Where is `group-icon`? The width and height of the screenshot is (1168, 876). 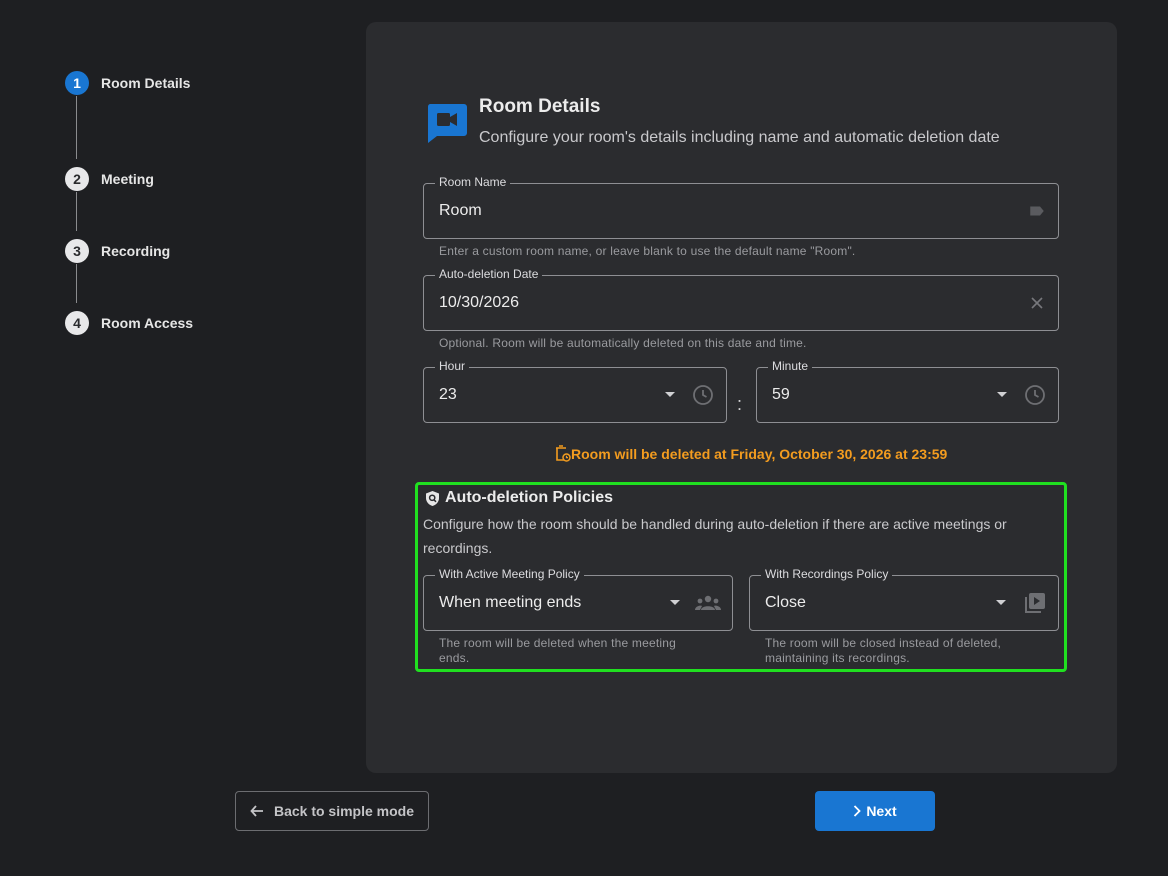 group-icon is located at coordinates (708, 602).